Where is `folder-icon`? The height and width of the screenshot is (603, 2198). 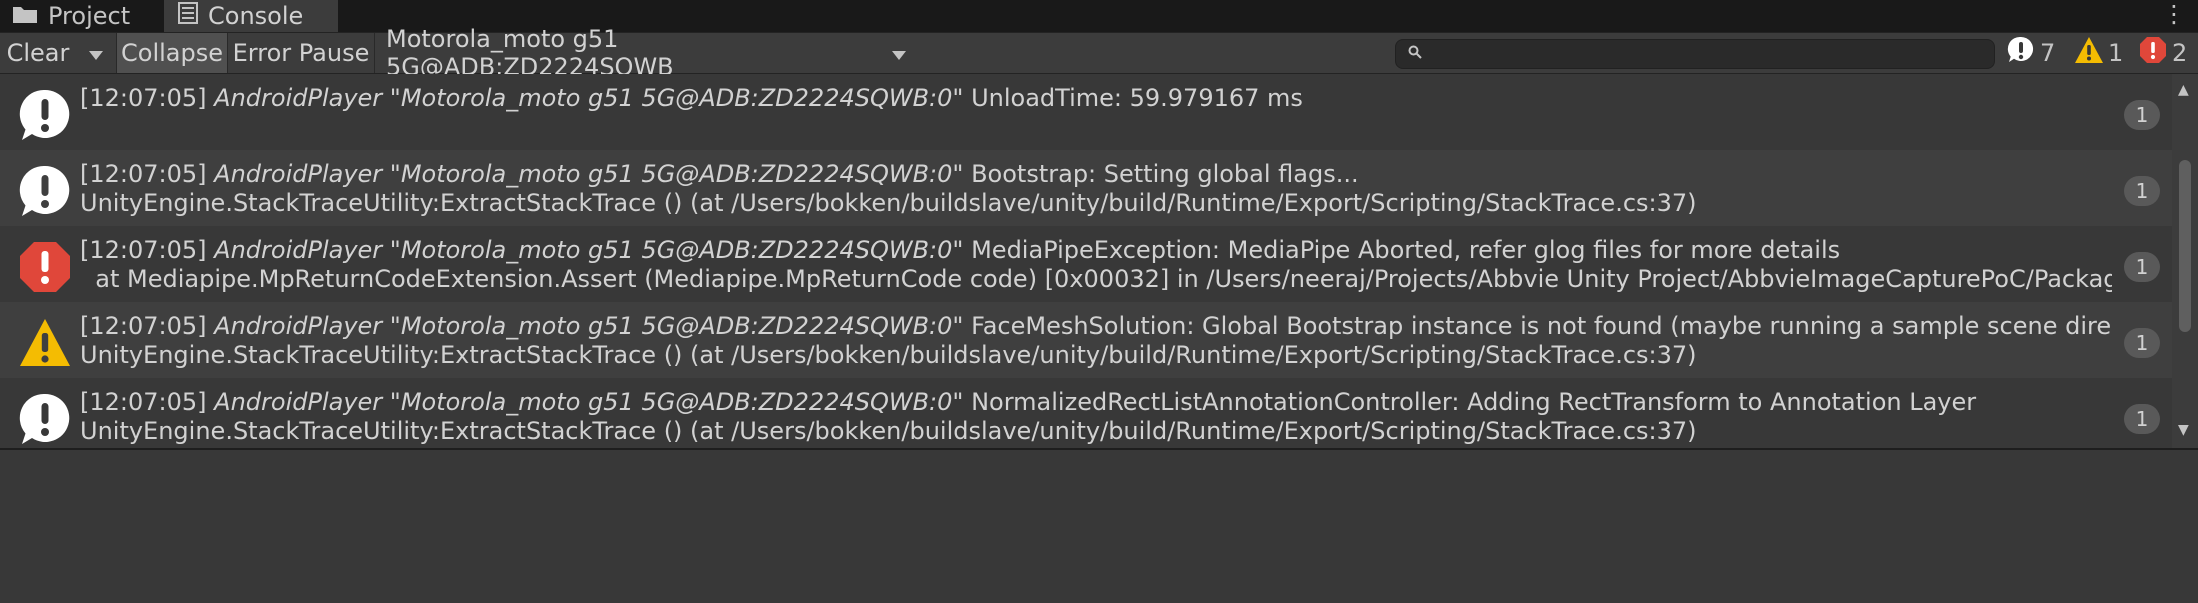 folder-icon is located at coordinates (25, 16).